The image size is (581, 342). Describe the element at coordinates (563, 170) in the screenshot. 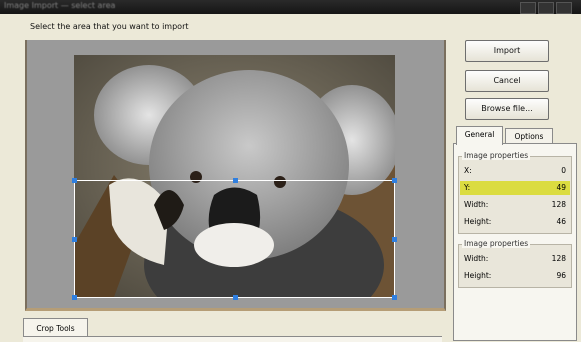

I see `property-value: 0` at that location.